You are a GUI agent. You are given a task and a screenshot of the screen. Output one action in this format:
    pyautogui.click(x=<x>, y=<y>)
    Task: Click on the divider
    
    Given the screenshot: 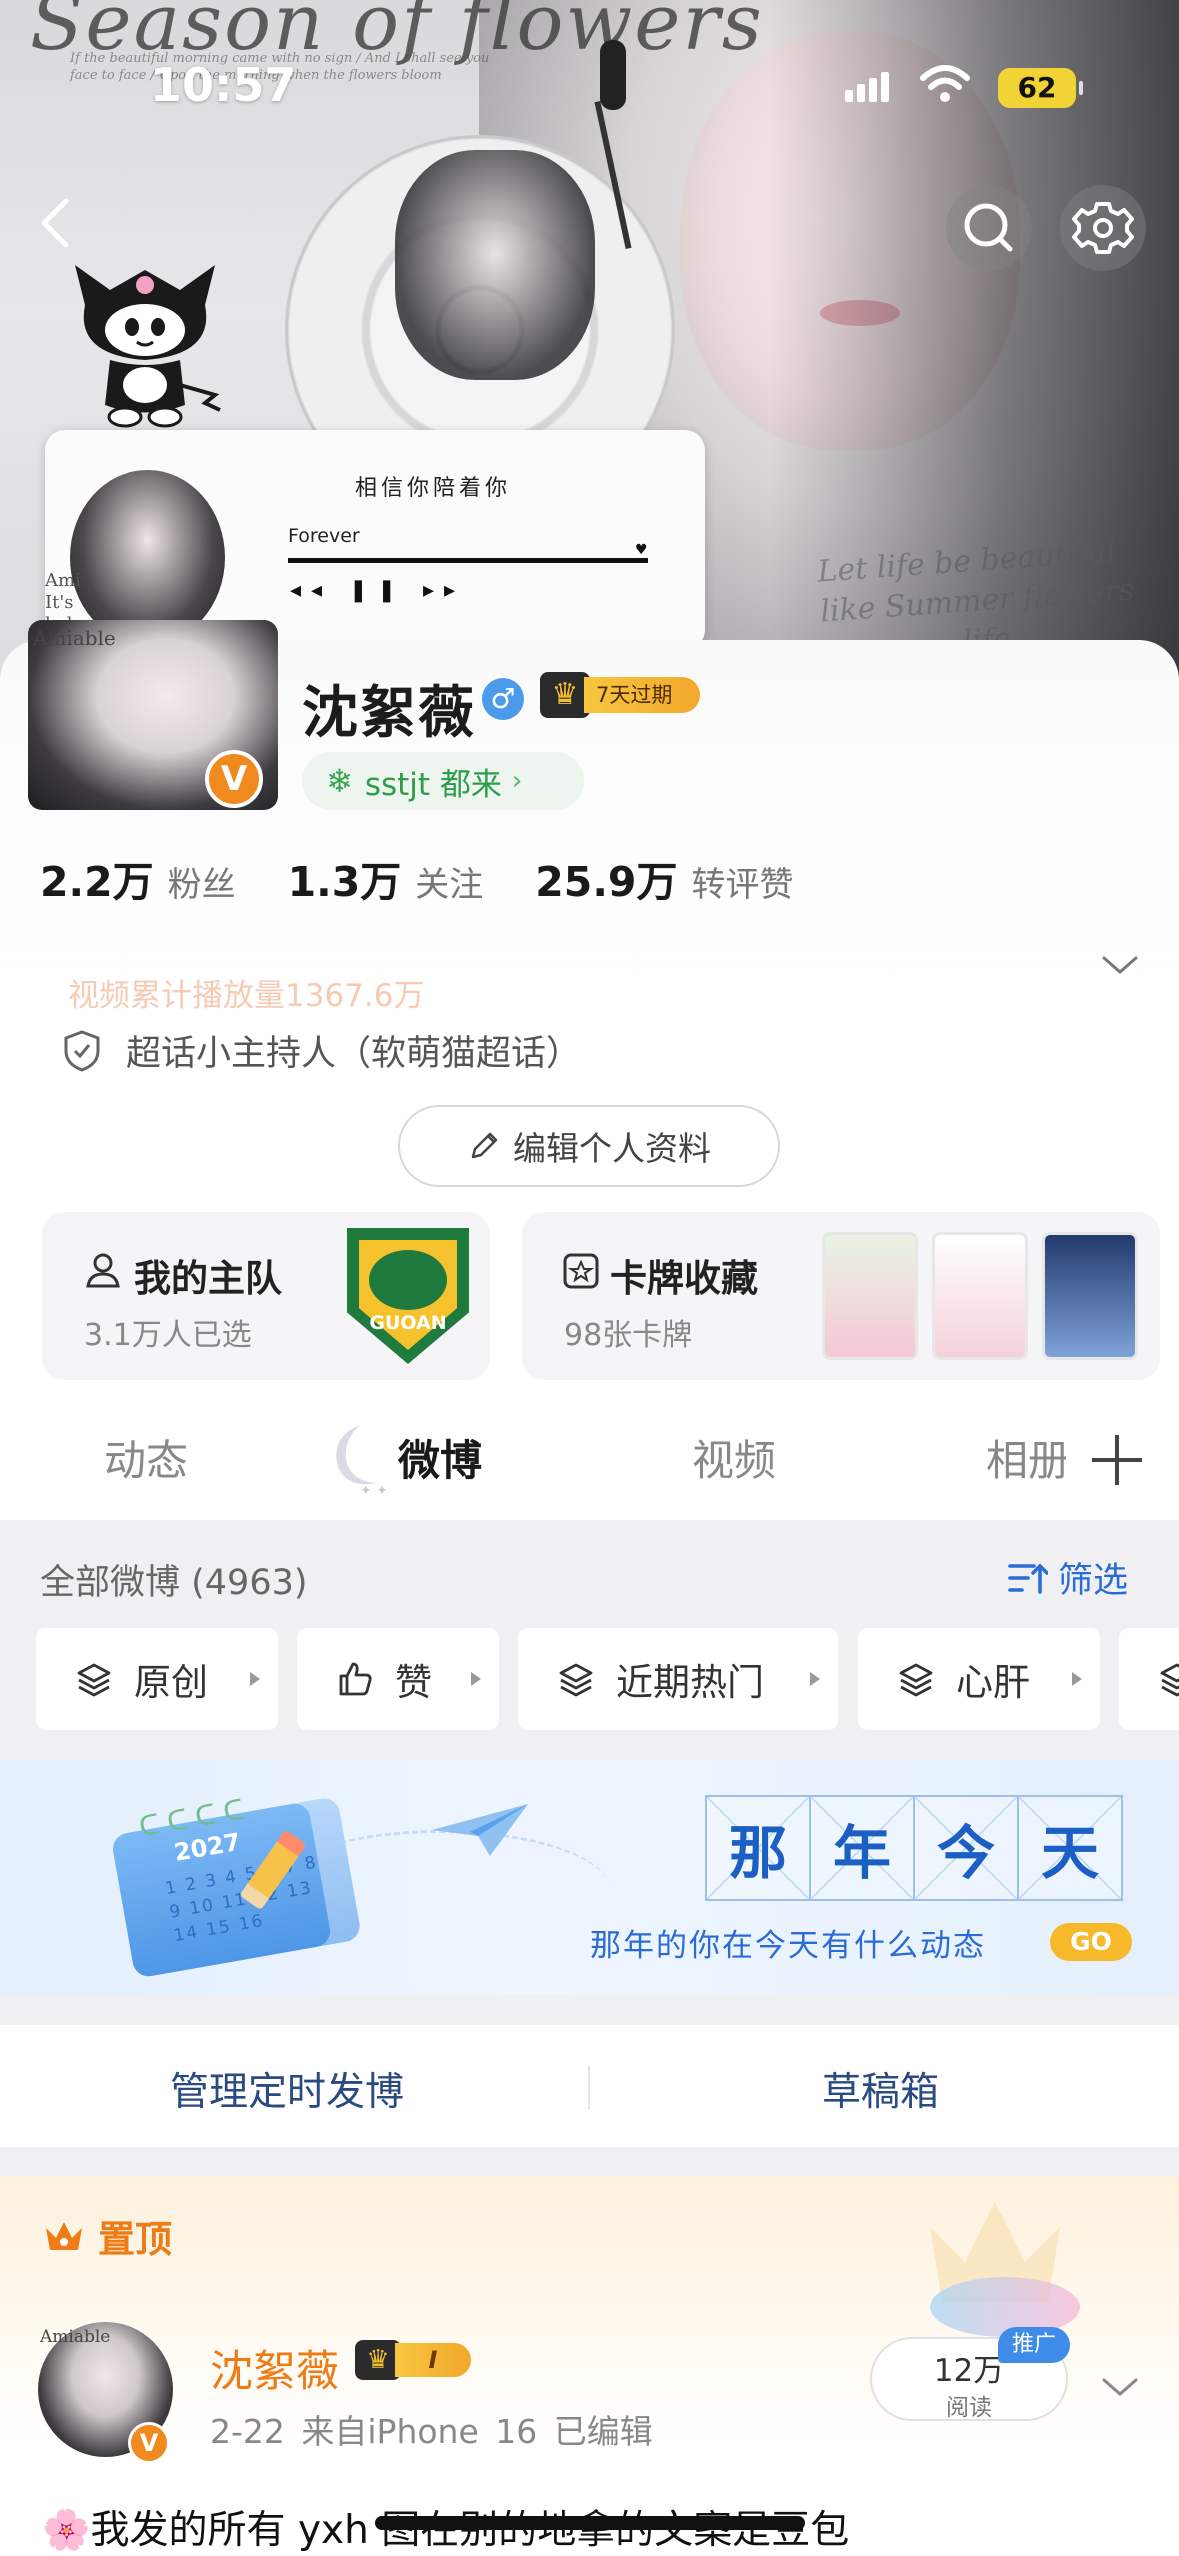 What is the action you would take?
    pyautogui.click(x=589, y=2087)
    